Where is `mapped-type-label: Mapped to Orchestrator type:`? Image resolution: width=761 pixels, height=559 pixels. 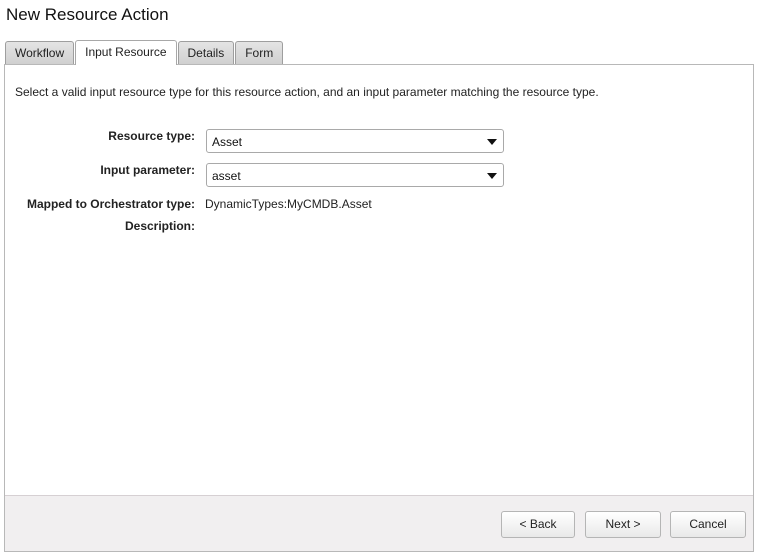
mapped-type-label: Mapped to Orchestrator type: is located at coordinates (110, 204).